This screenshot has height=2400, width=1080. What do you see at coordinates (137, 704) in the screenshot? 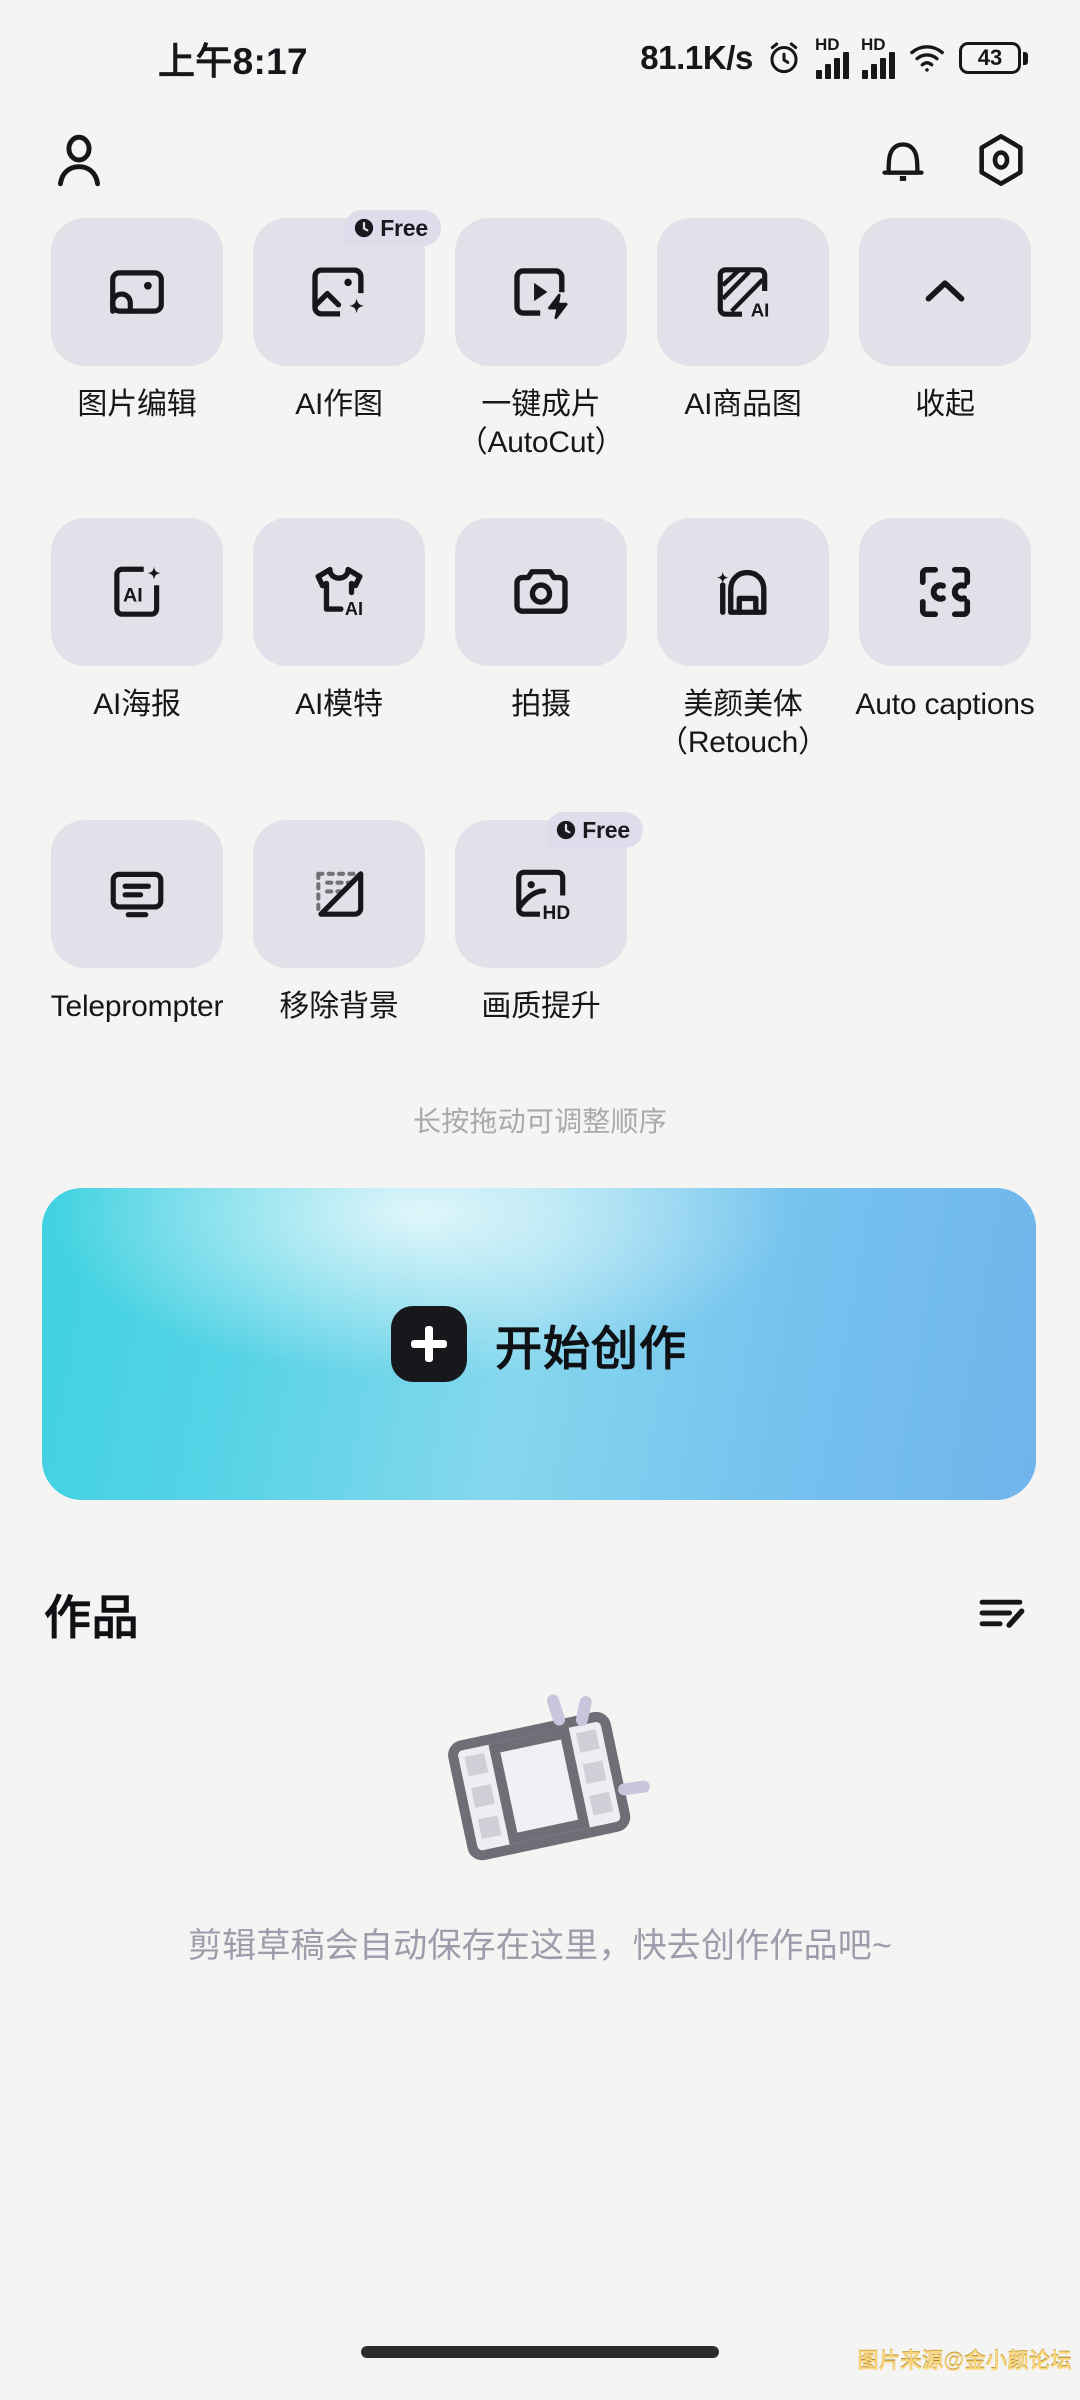
I see `tool-label: AI海报` at bounding box center [137, 704].